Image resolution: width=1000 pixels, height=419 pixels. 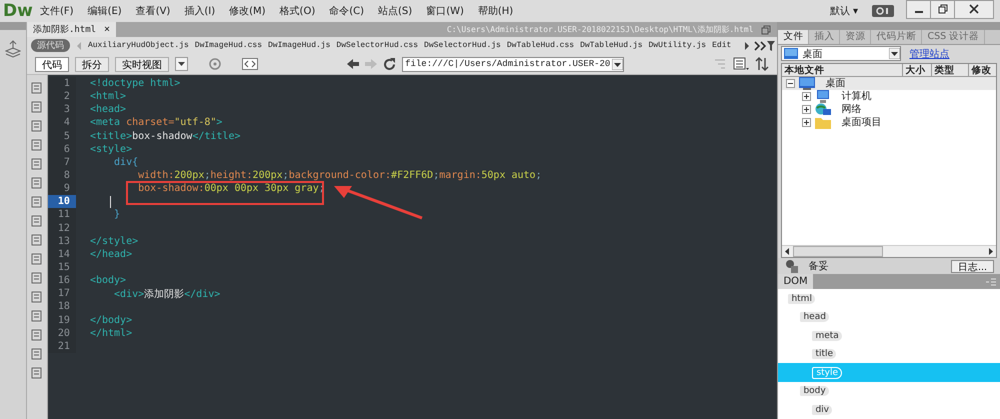 What do you see at coordinates (835, 83) in the screenshot?
I see `file-tree-item: 桌面` at bounding box center [835, 83].